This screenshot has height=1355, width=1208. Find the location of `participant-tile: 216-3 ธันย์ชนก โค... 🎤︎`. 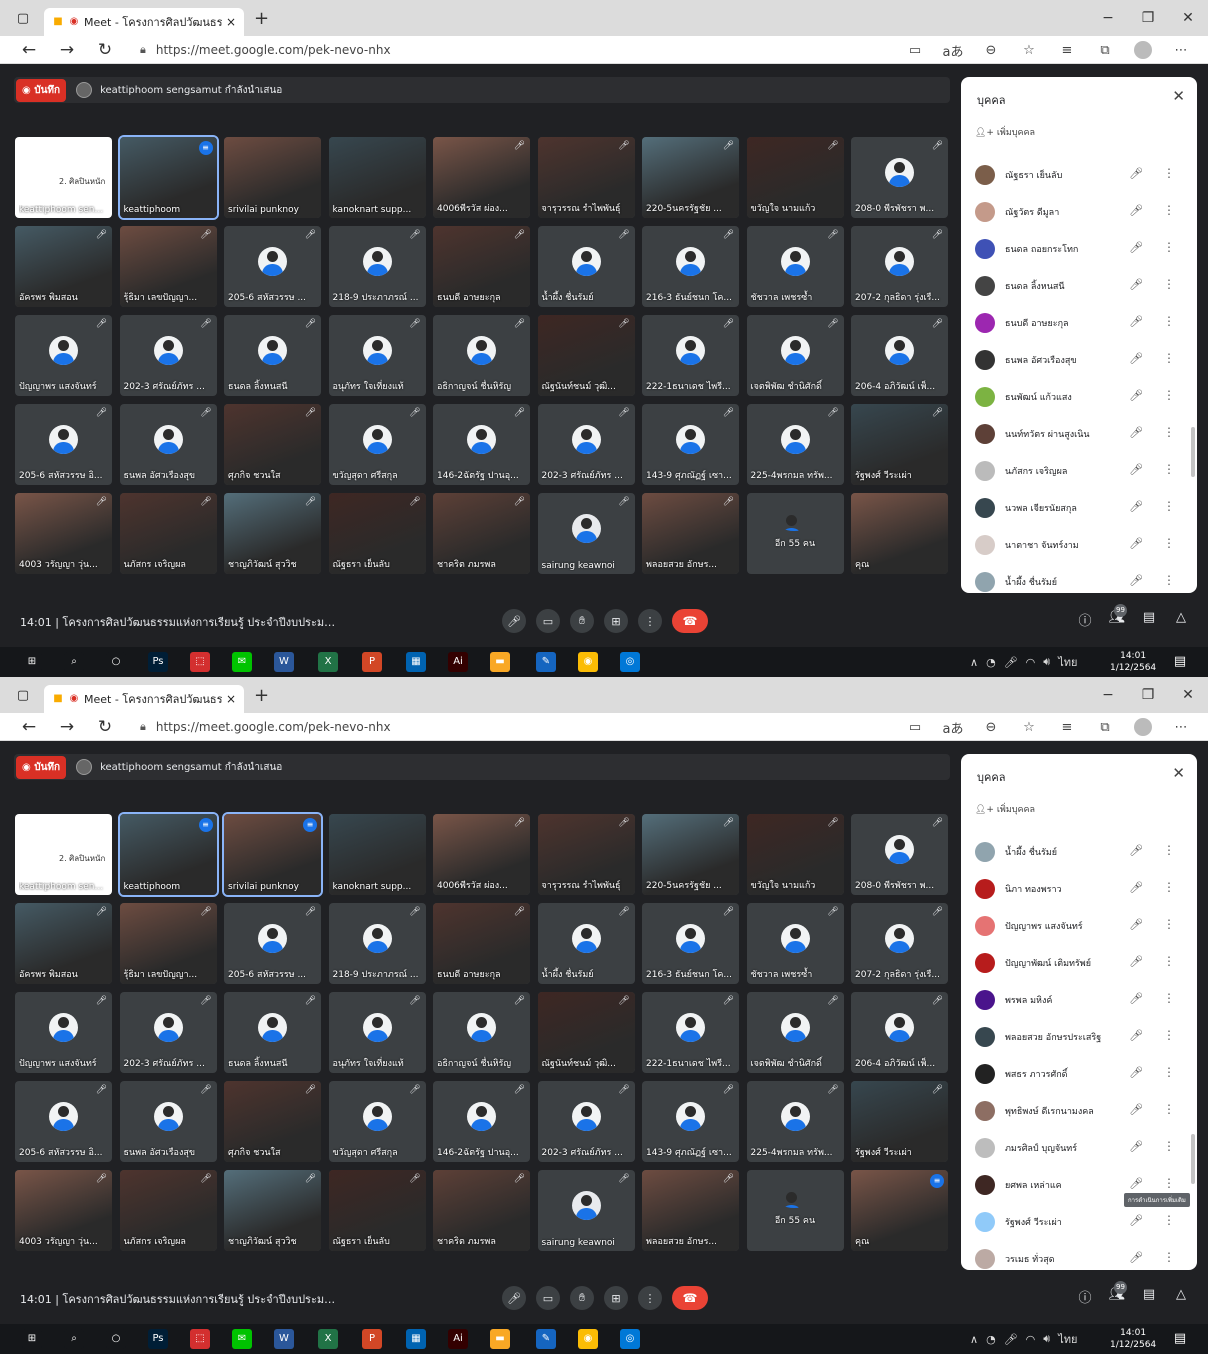

participant-tile: 216-3 ธันย์ชนก โค... 🎤︎ is located at coordinates (690, 266).